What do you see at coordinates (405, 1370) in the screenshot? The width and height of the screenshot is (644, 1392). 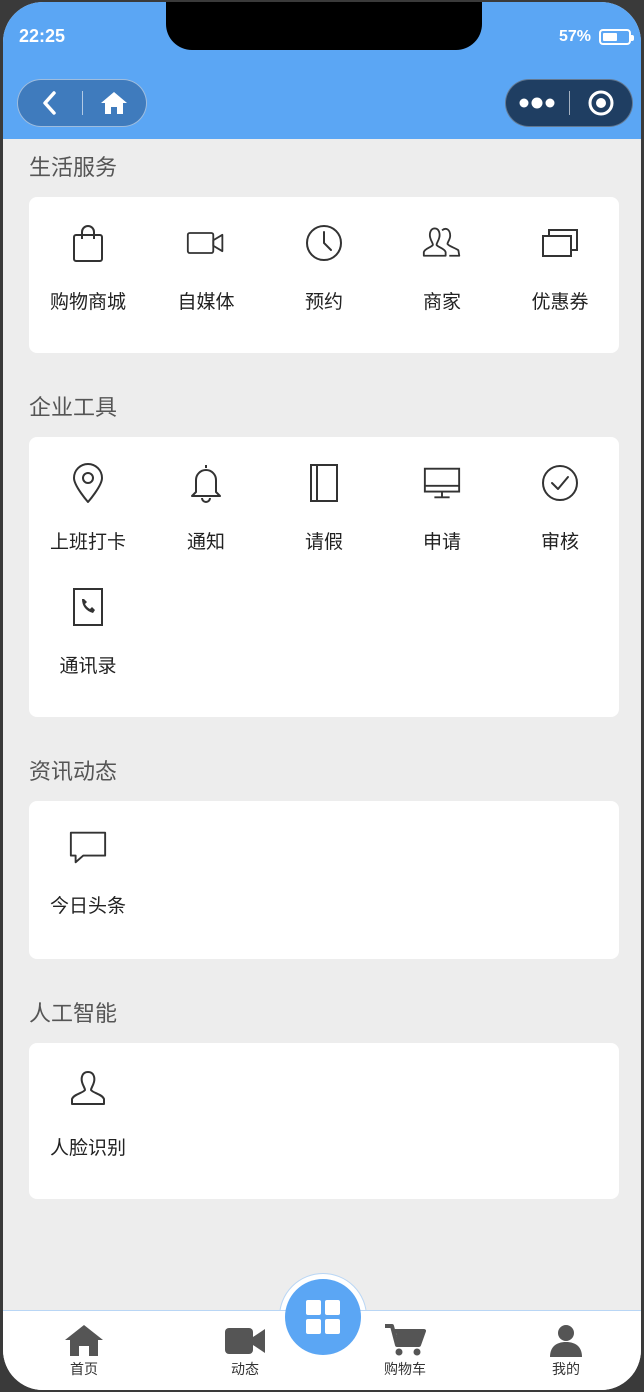 I see `tab-label: 购物车` at bounding box center [405, 1370].